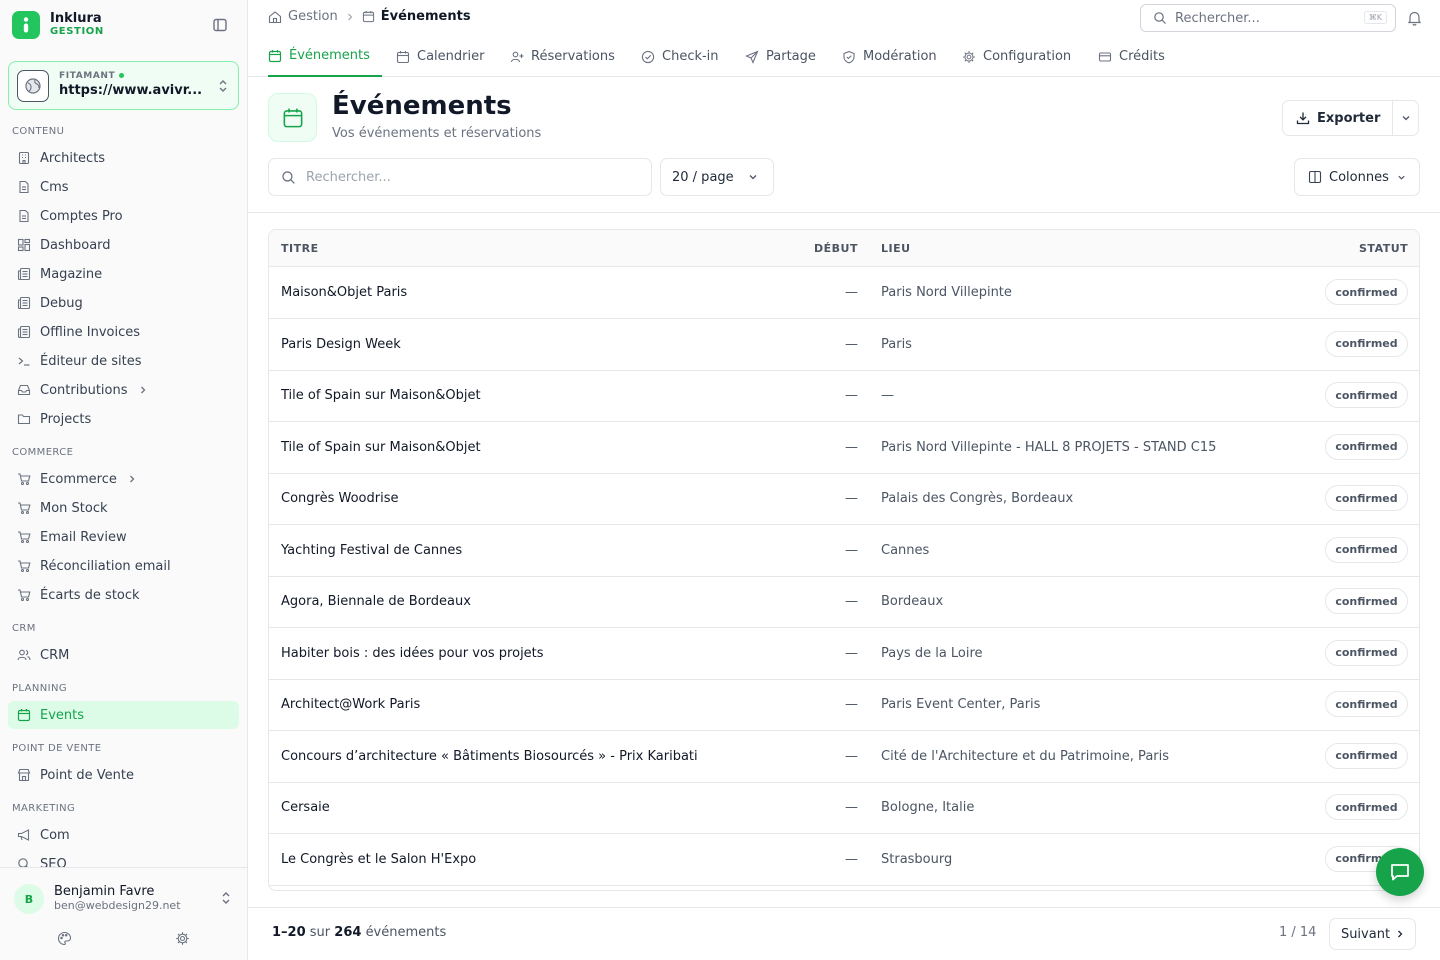  I want to click on next-page-button: Suivant, so click(1372, 934).